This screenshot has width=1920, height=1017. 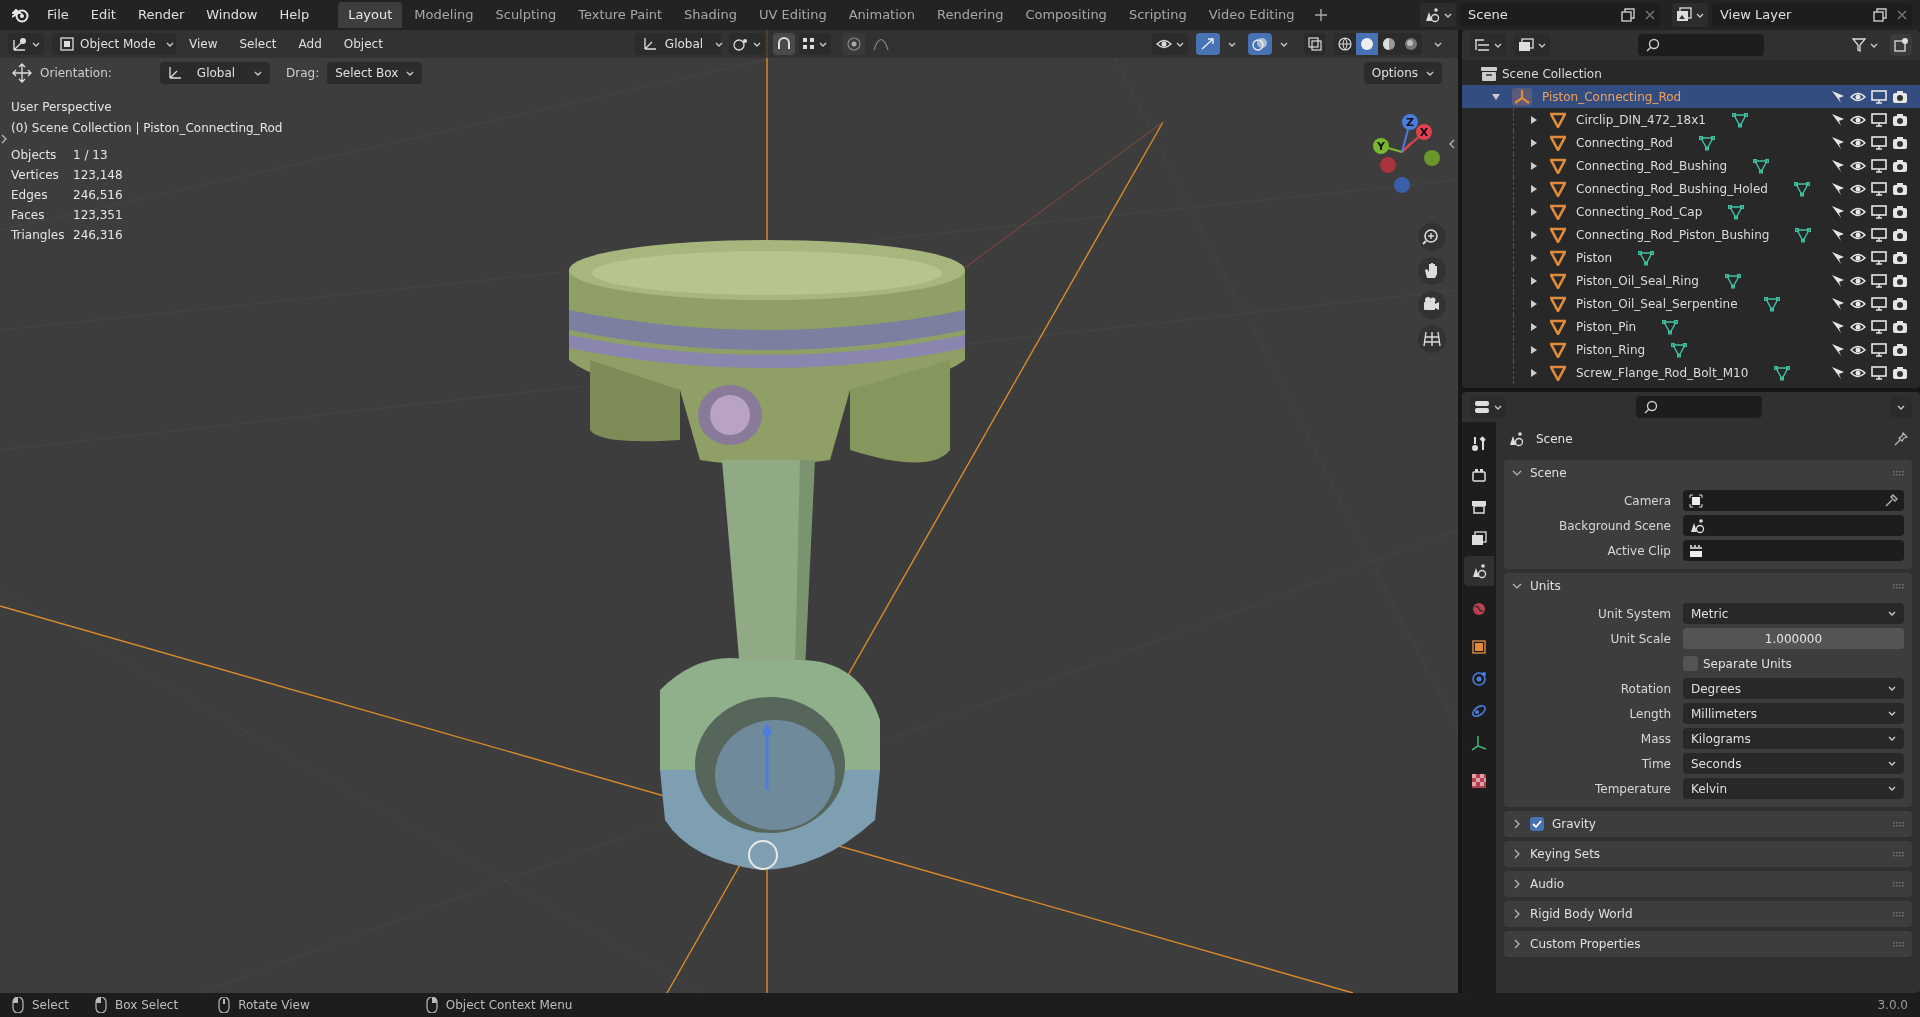 What do you see at coordinates (1901, 407) in the screenshot?
I see `options-button` at bounding box center [1901, 407].